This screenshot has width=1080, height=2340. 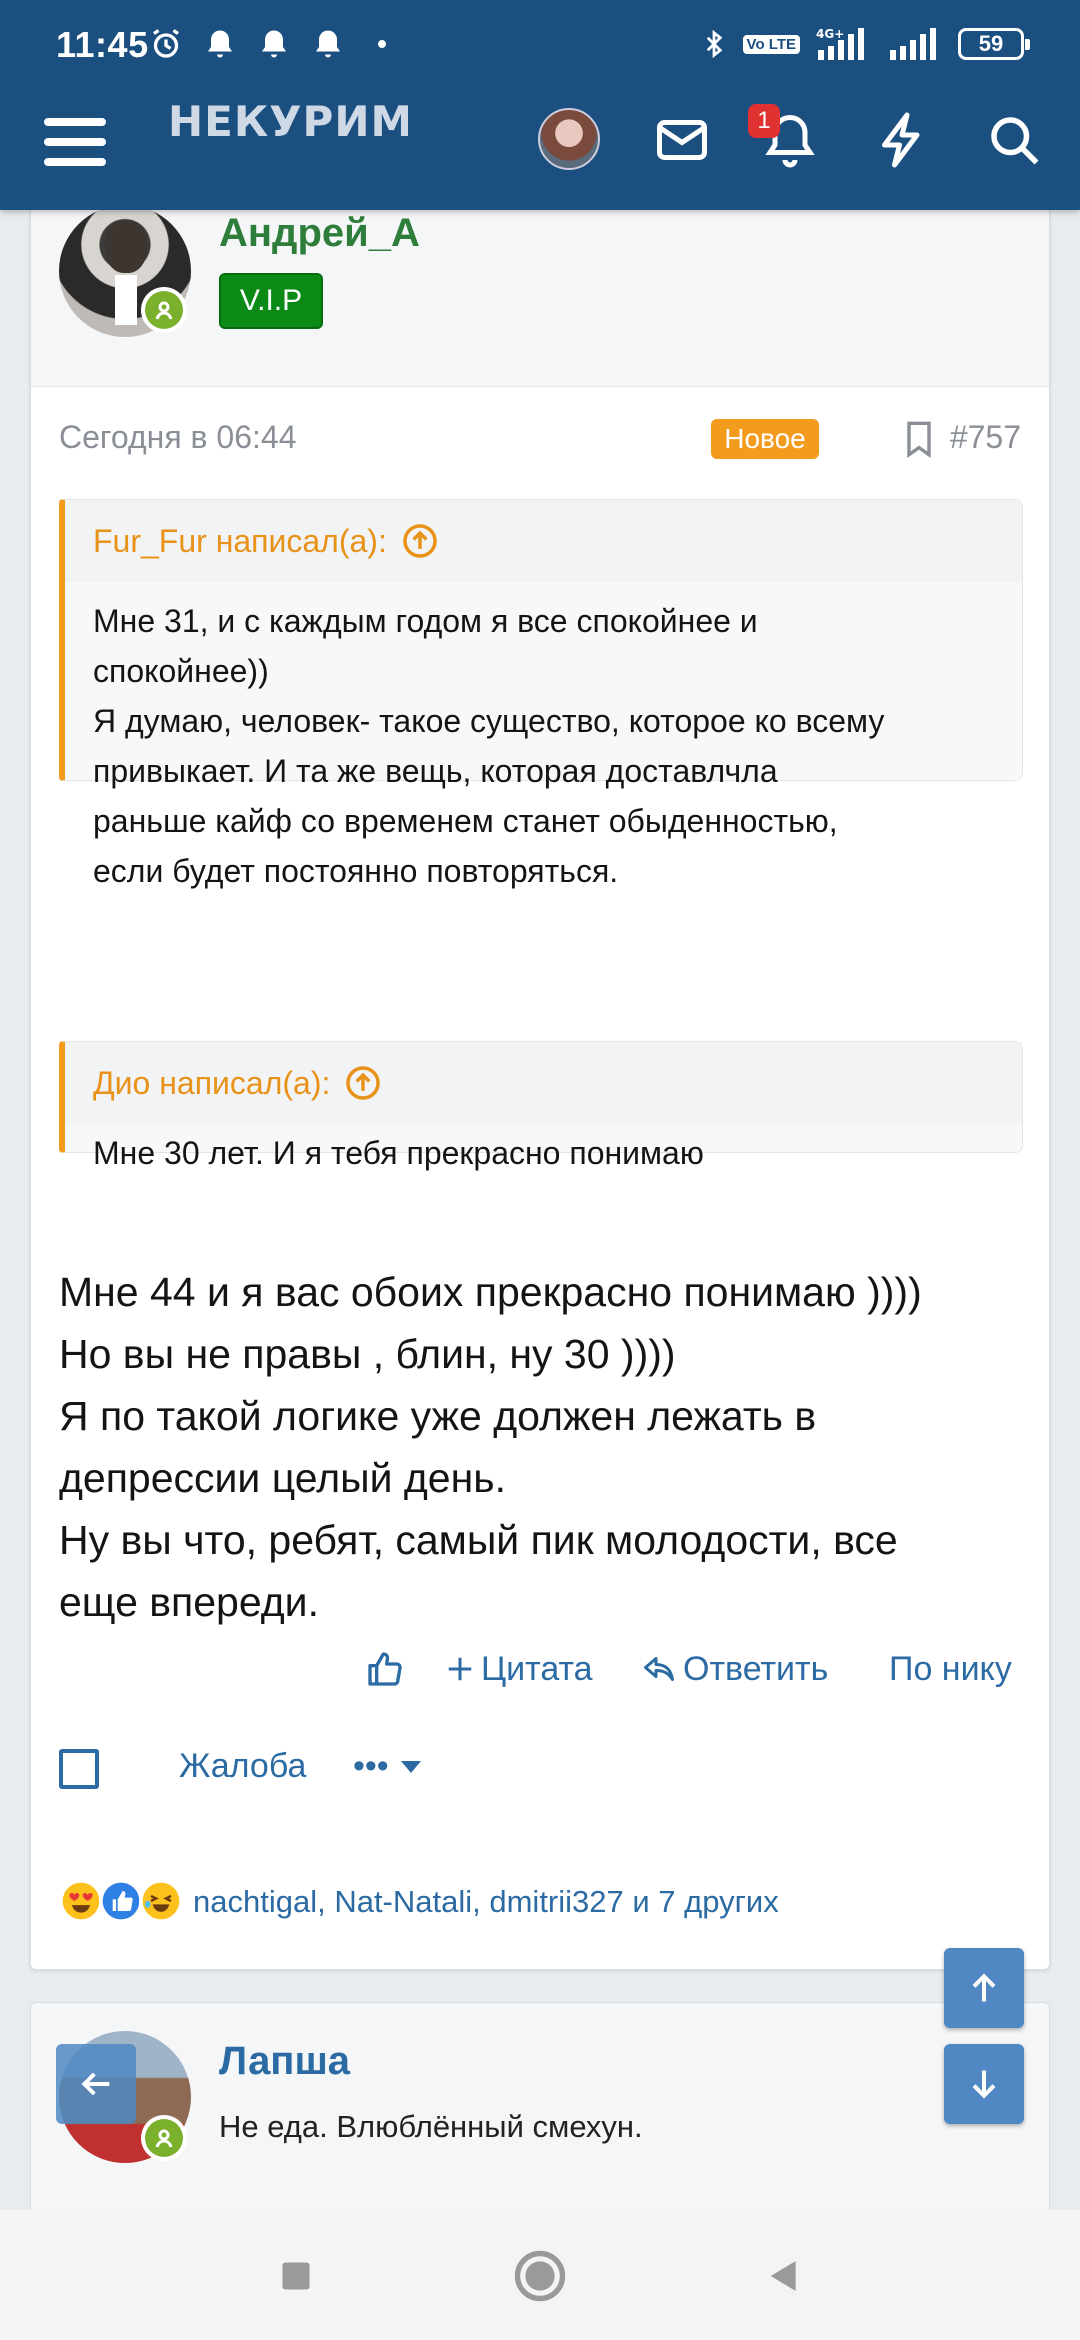 What do you see at coordinates (985, 437) in the screenshot?
I see `post-number: #757` at bounding box center [985, 437].